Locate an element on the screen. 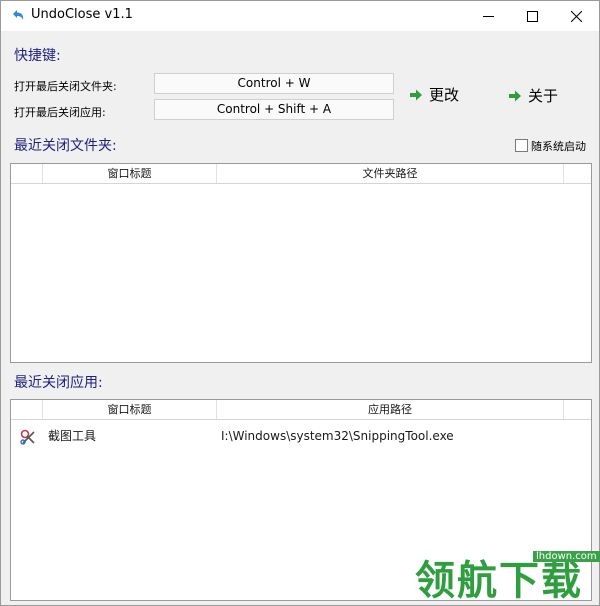  change-button-label: 更改 is located at coordinates (444, 95).